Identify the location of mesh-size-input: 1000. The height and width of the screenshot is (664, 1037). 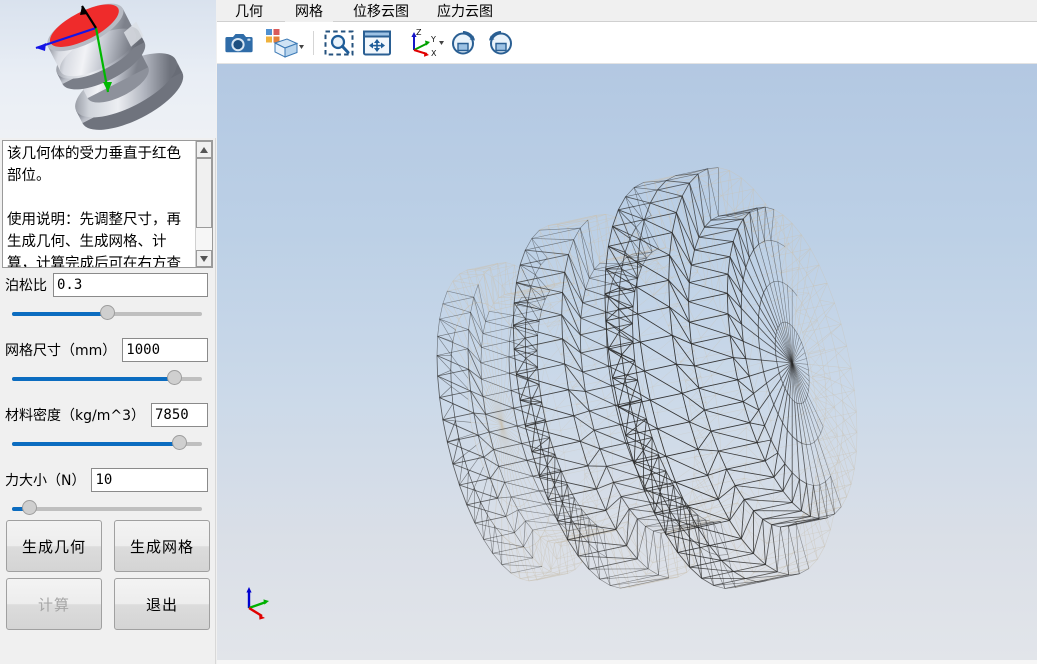
(165, 350).